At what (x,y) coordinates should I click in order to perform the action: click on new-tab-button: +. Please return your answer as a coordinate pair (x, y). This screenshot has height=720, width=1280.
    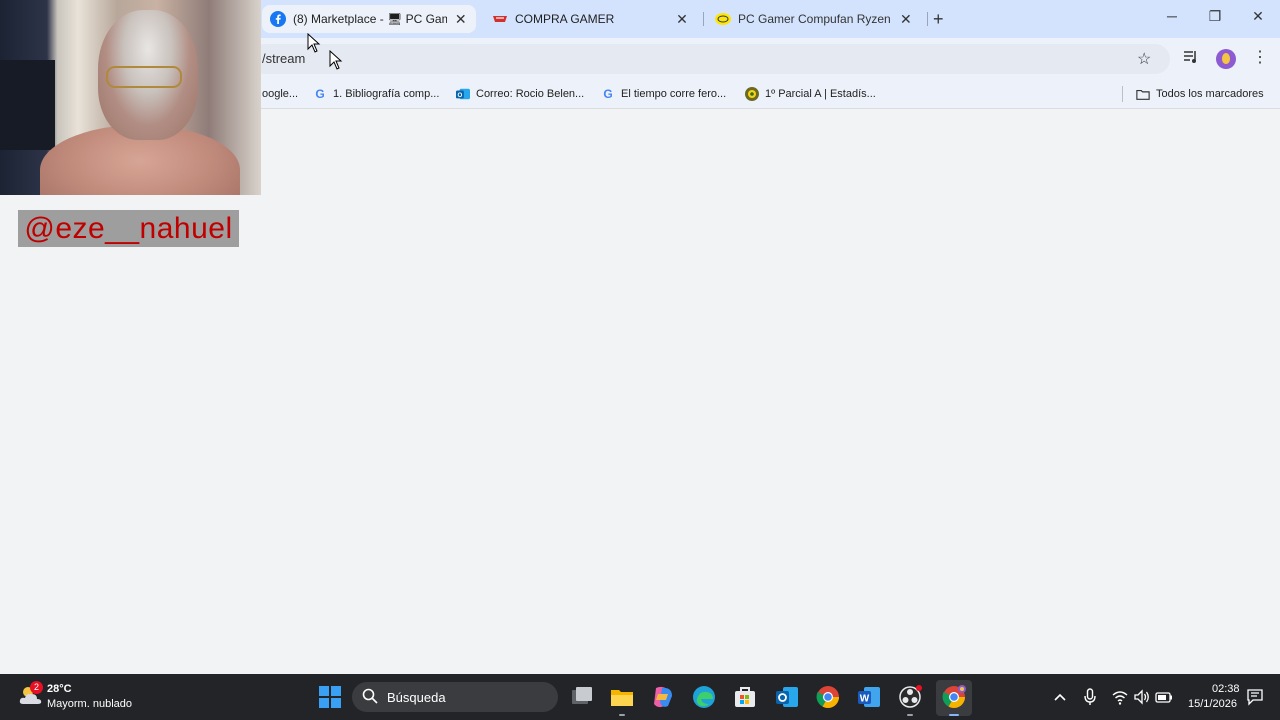
    Looking at the image, I should click on (938, 19).